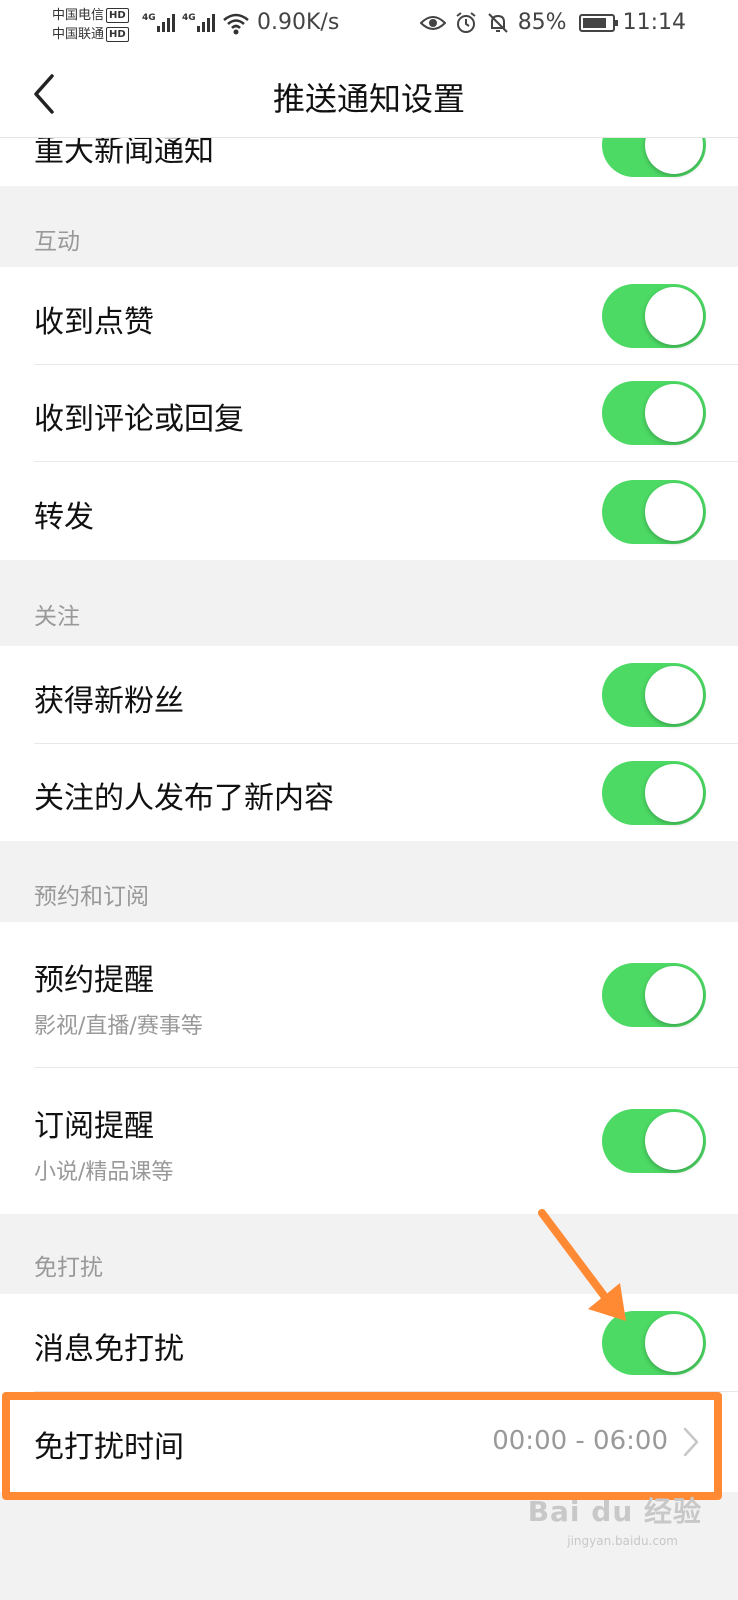 The height and width of the screenshot is (1600, 738). Describe the element at coordinates (582, 1265) in the screenshot. I see `annotation-arrow-icon` at that location.